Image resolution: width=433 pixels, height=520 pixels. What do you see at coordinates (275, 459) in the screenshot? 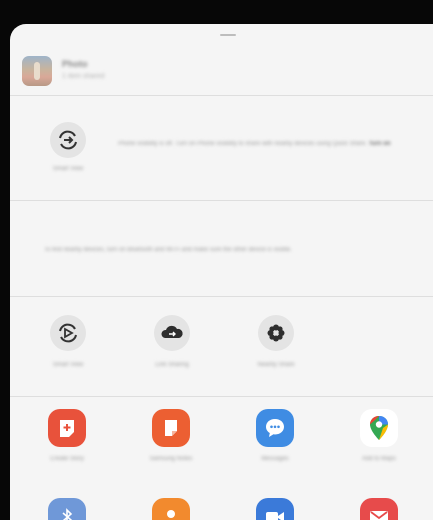
I see `app-label: Messages` at bounding box center [275, 459].